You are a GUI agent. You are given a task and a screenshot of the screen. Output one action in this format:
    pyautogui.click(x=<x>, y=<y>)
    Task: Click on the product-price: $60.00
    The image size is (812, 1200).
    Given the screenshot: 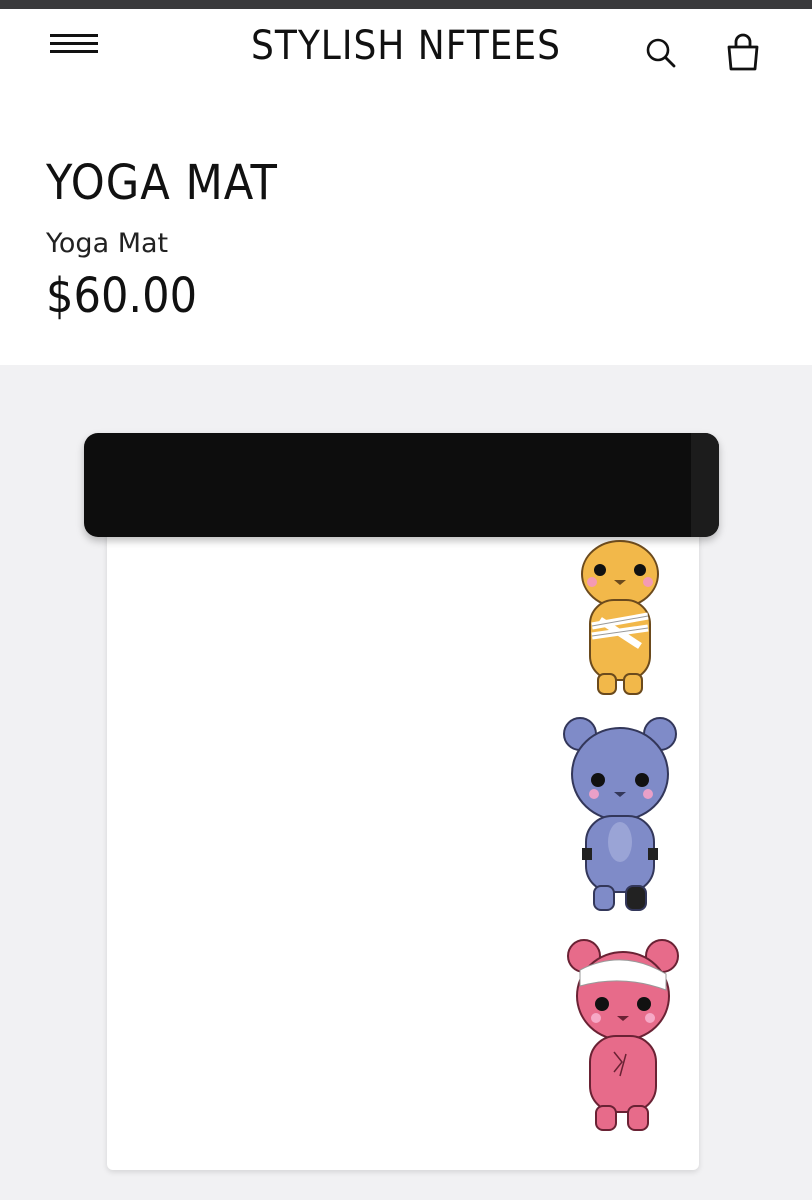 What is the action you would take?
    pyautogui.click(x=122, y=296)
    